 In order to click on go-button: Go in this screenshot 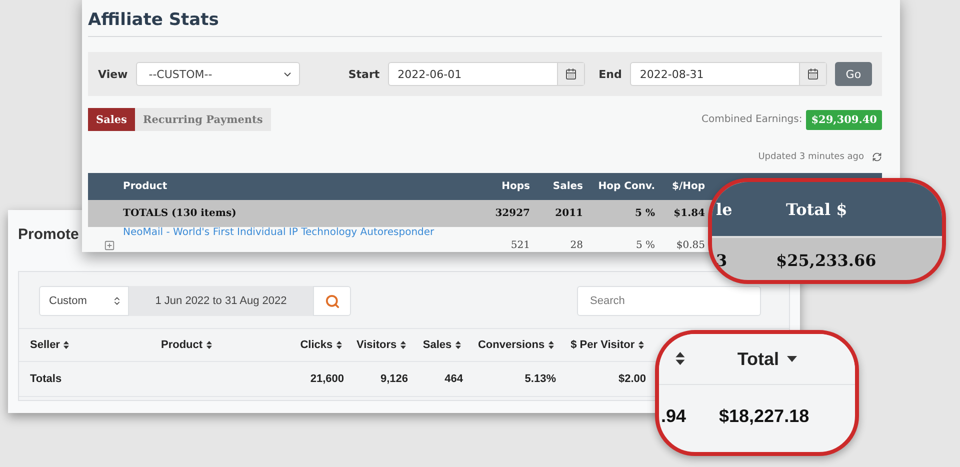, I will do `click(853, 74)`.